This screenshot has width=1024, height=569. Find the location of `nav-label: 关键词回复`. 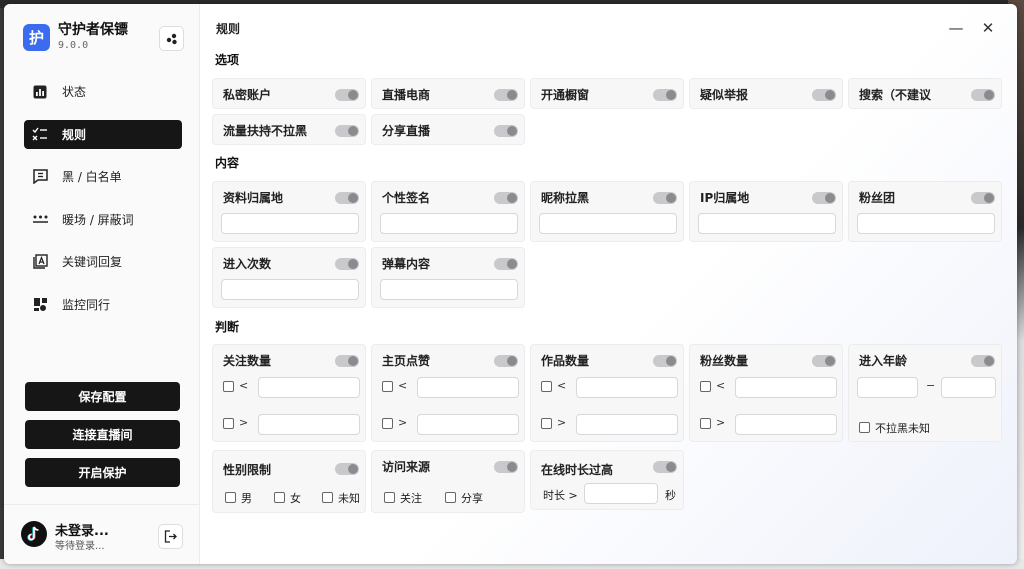

nav-label: 关键词回复 is located at coordinates (92, 262).